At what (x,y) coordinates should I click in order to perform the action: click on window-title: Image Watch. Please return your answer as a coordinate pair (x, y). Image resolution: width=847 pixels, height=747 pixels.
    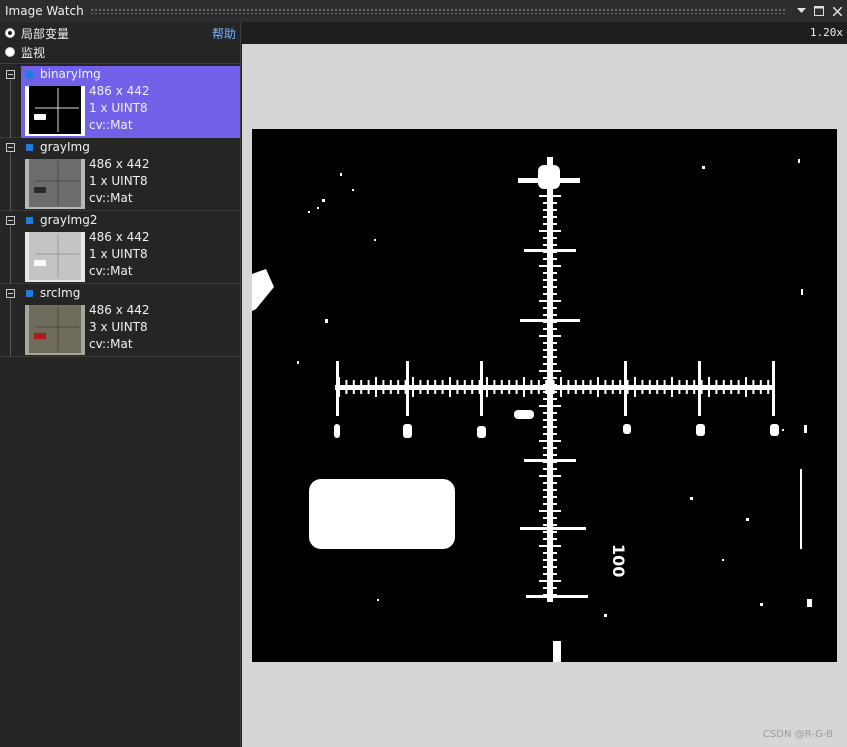
    Looking at the image, I should click on (44, 11).